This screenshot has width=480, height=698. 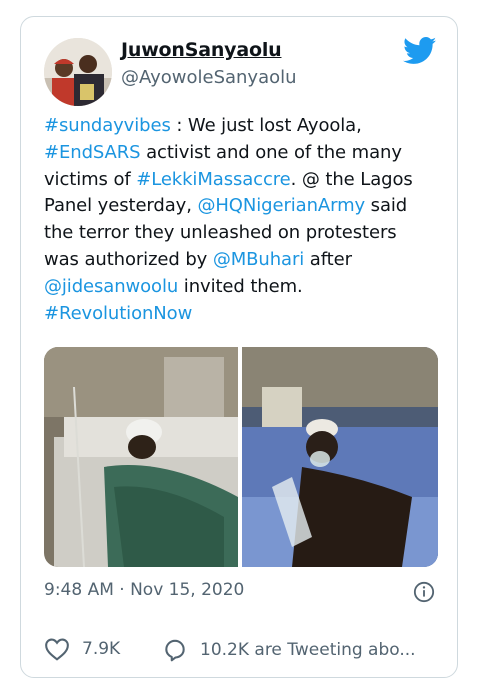 I want to click on tweet-text-line: #EndSARS activist and one of the many, so click(x=244, y=153).